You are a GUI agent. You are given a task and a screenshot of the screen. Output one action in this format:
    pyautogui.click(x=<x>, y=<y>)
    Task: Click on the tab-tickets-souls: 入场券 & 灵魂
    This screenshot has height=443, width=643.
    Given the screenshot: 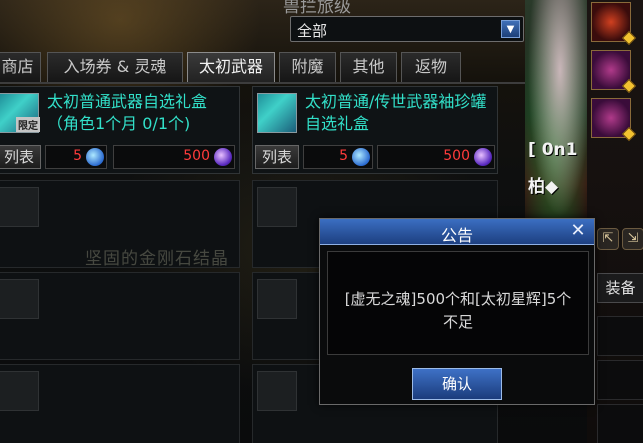 What is the action you would take?
    pyautogui.click(x=115, y=67)
    